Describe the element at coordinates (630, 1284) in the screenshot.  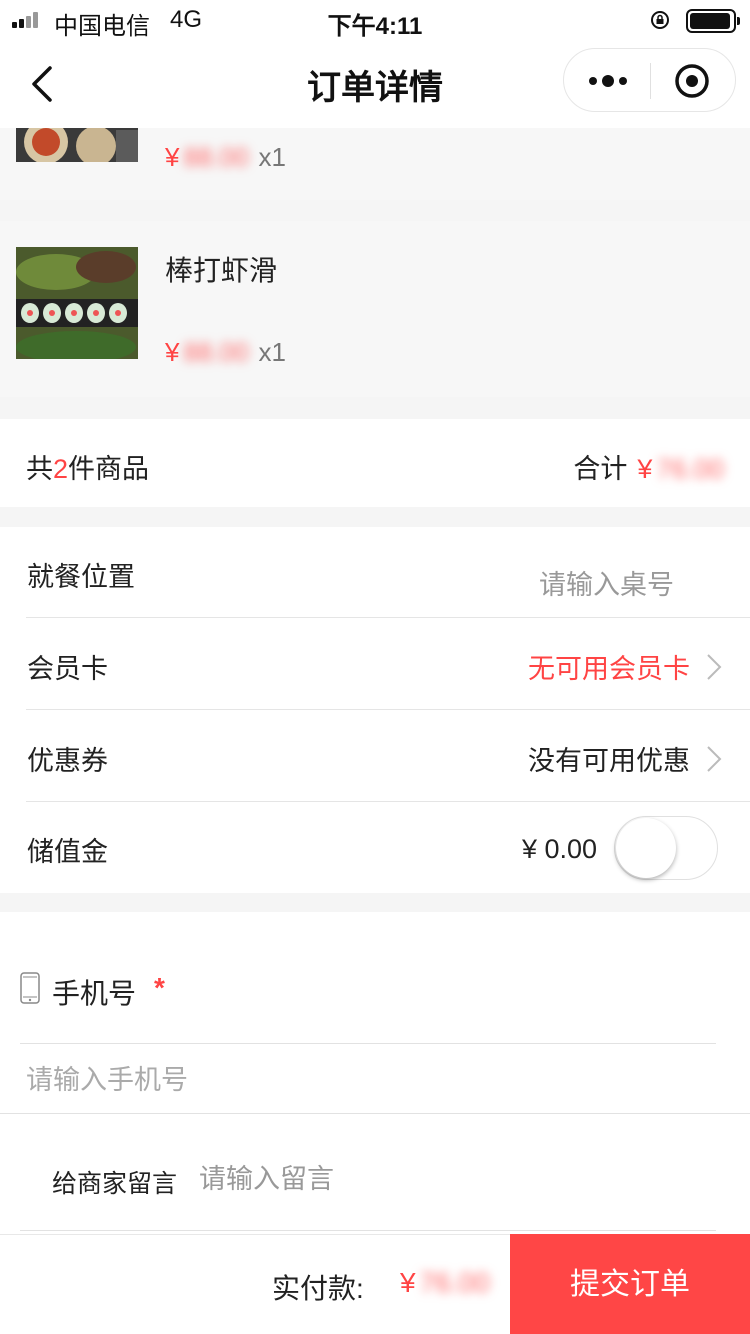
I see `submit-order-button: 提交订单` at that location.